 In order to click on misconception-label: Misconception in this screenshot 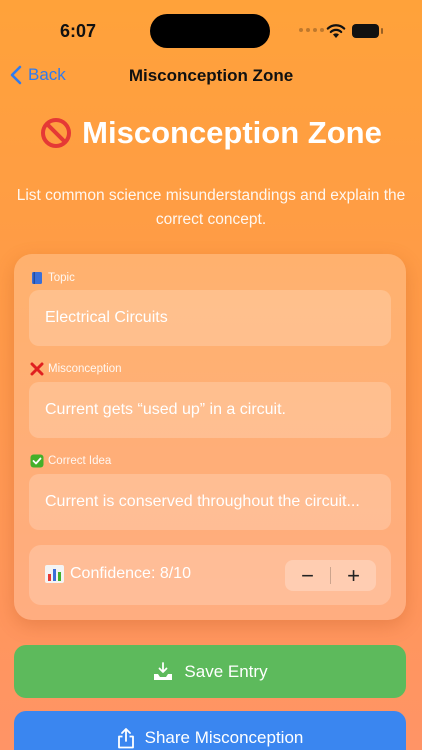, I will do `click(76, 369)`.